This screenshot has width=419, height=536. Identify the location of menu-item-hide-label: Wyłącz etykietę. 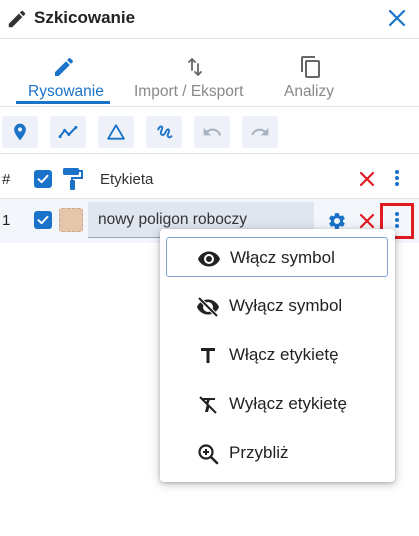
(277, 404).